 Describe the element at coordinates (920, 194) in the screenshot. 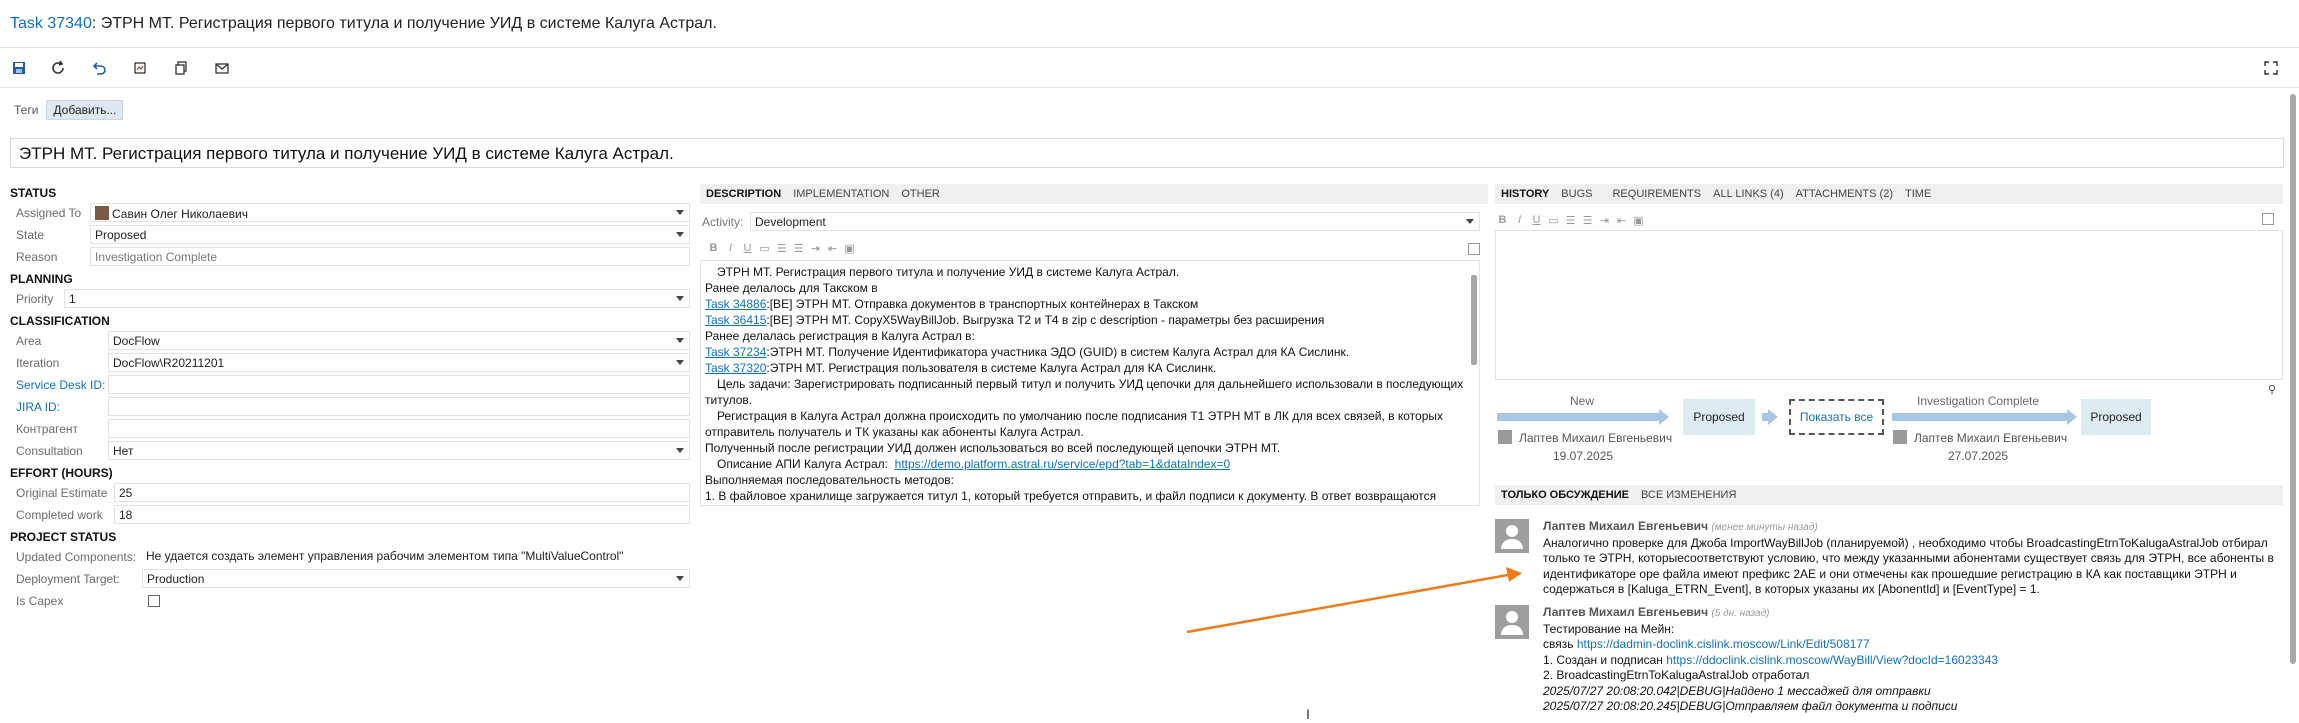

I see `tab-other: OTHER` at that location.